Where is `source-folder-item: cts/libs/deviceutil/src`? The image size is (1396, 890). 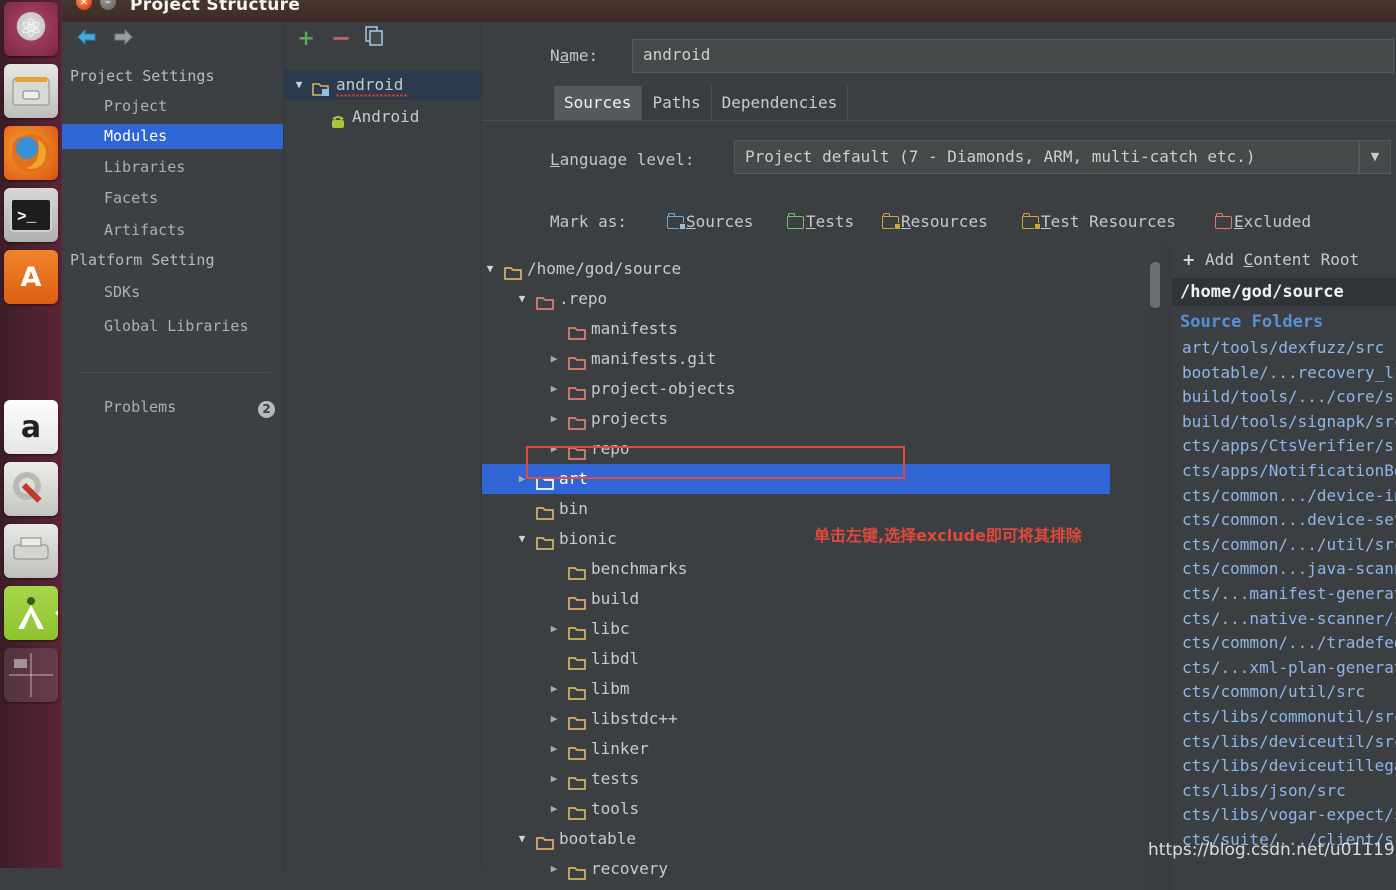
source-folder-item: cts/libs/deviceutil/src is located at coordinates (1289, 741).